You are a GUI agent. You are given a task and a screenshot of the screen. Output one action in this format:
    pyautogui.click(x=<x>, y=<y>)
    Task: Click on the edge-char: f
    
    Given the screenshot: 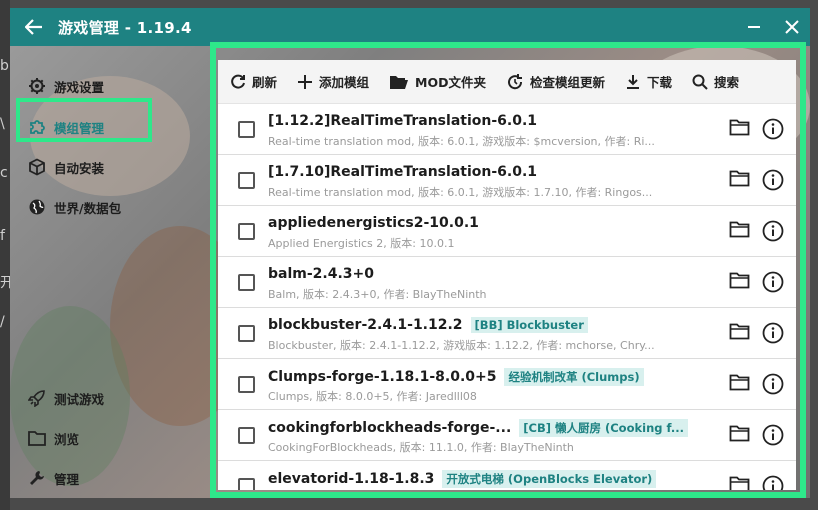 What is the action you would take?
    pyautogui.click(x=2, y=236)
    